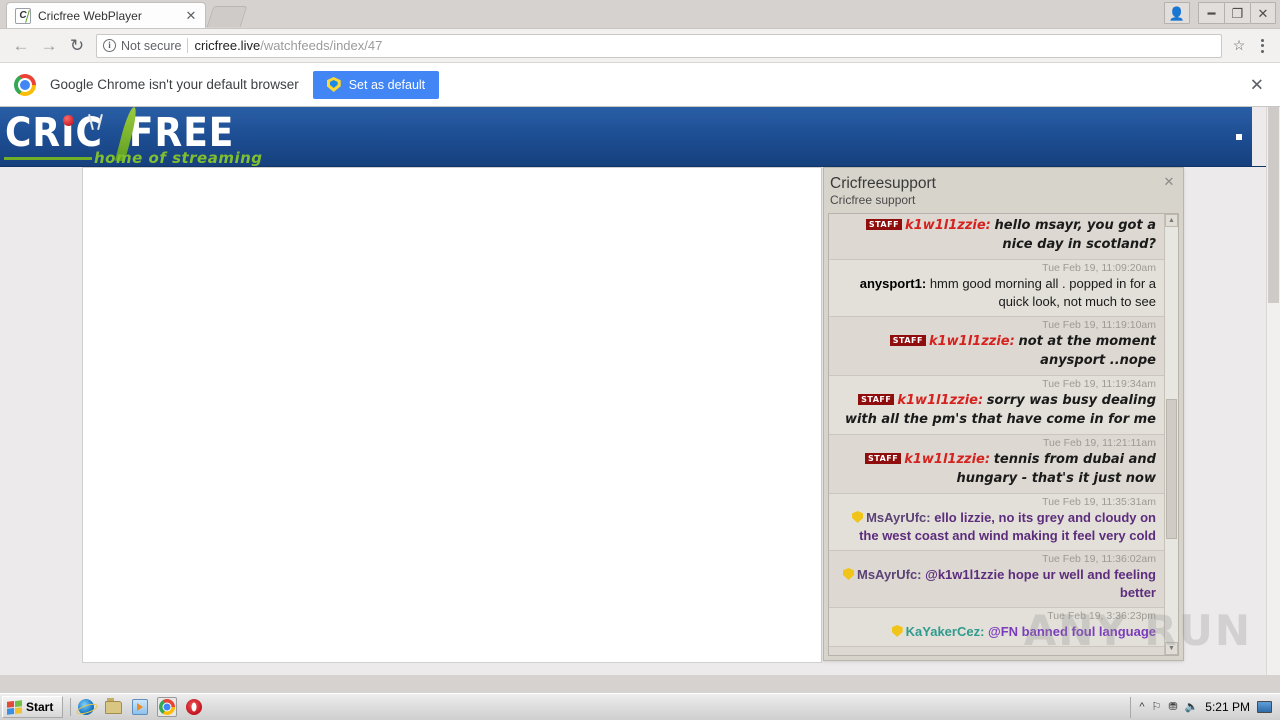 Image resolution: width=1280 pixels, height=720 pixels. What do you see at coordinates (1211, 13) in the screenshot?
I see `minimize-icon: ━` at bounding box center [1211, 13].